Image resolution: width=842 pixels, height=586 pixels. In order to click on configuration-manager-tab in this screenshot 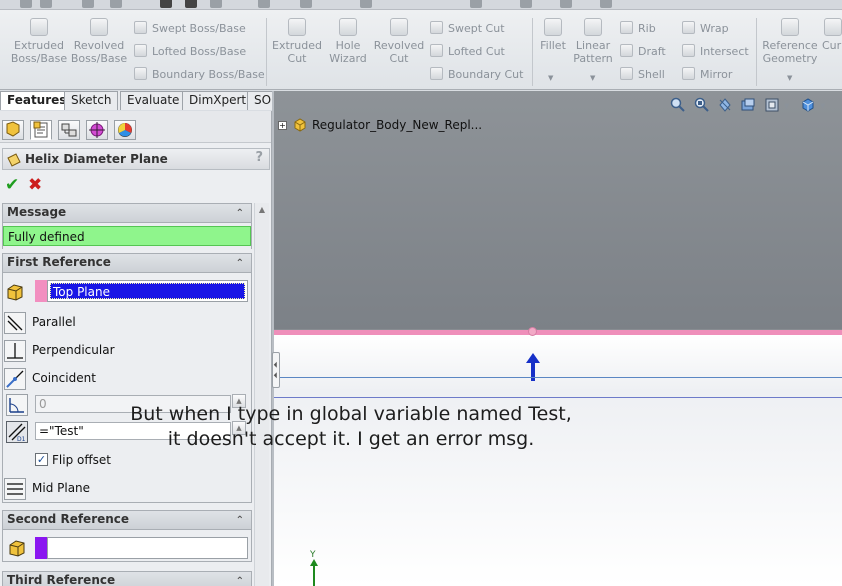, I will do `click(69, 130)`.